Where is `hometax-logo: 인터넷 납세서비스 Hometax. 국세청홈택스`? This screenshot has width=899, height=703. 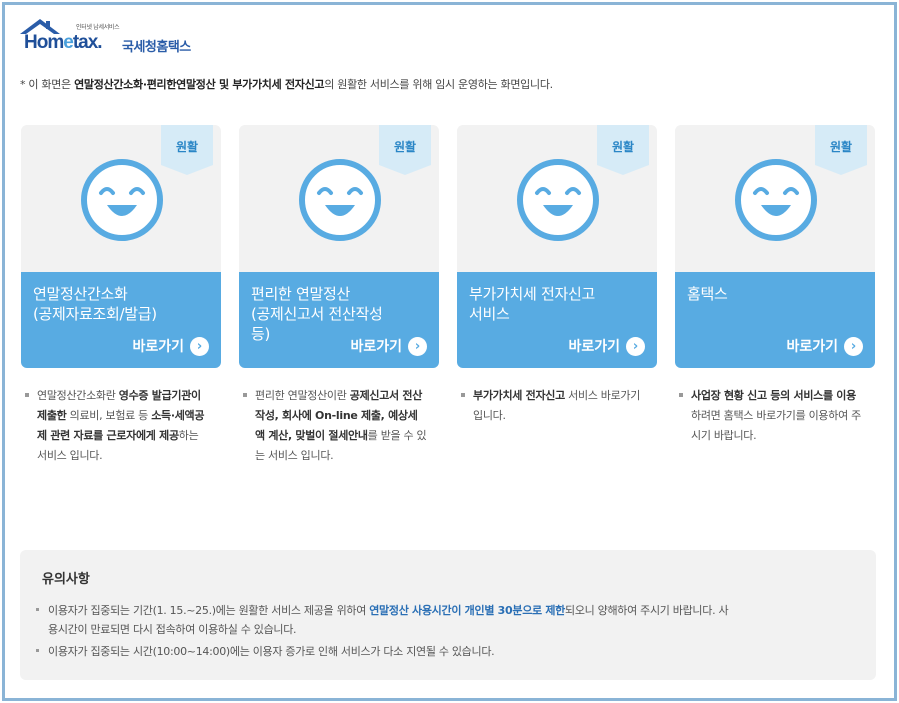 hometax-logo: 인터넷 납세서비스 Hometax. 국세청홈택스 is located at coordinates (118, 37).